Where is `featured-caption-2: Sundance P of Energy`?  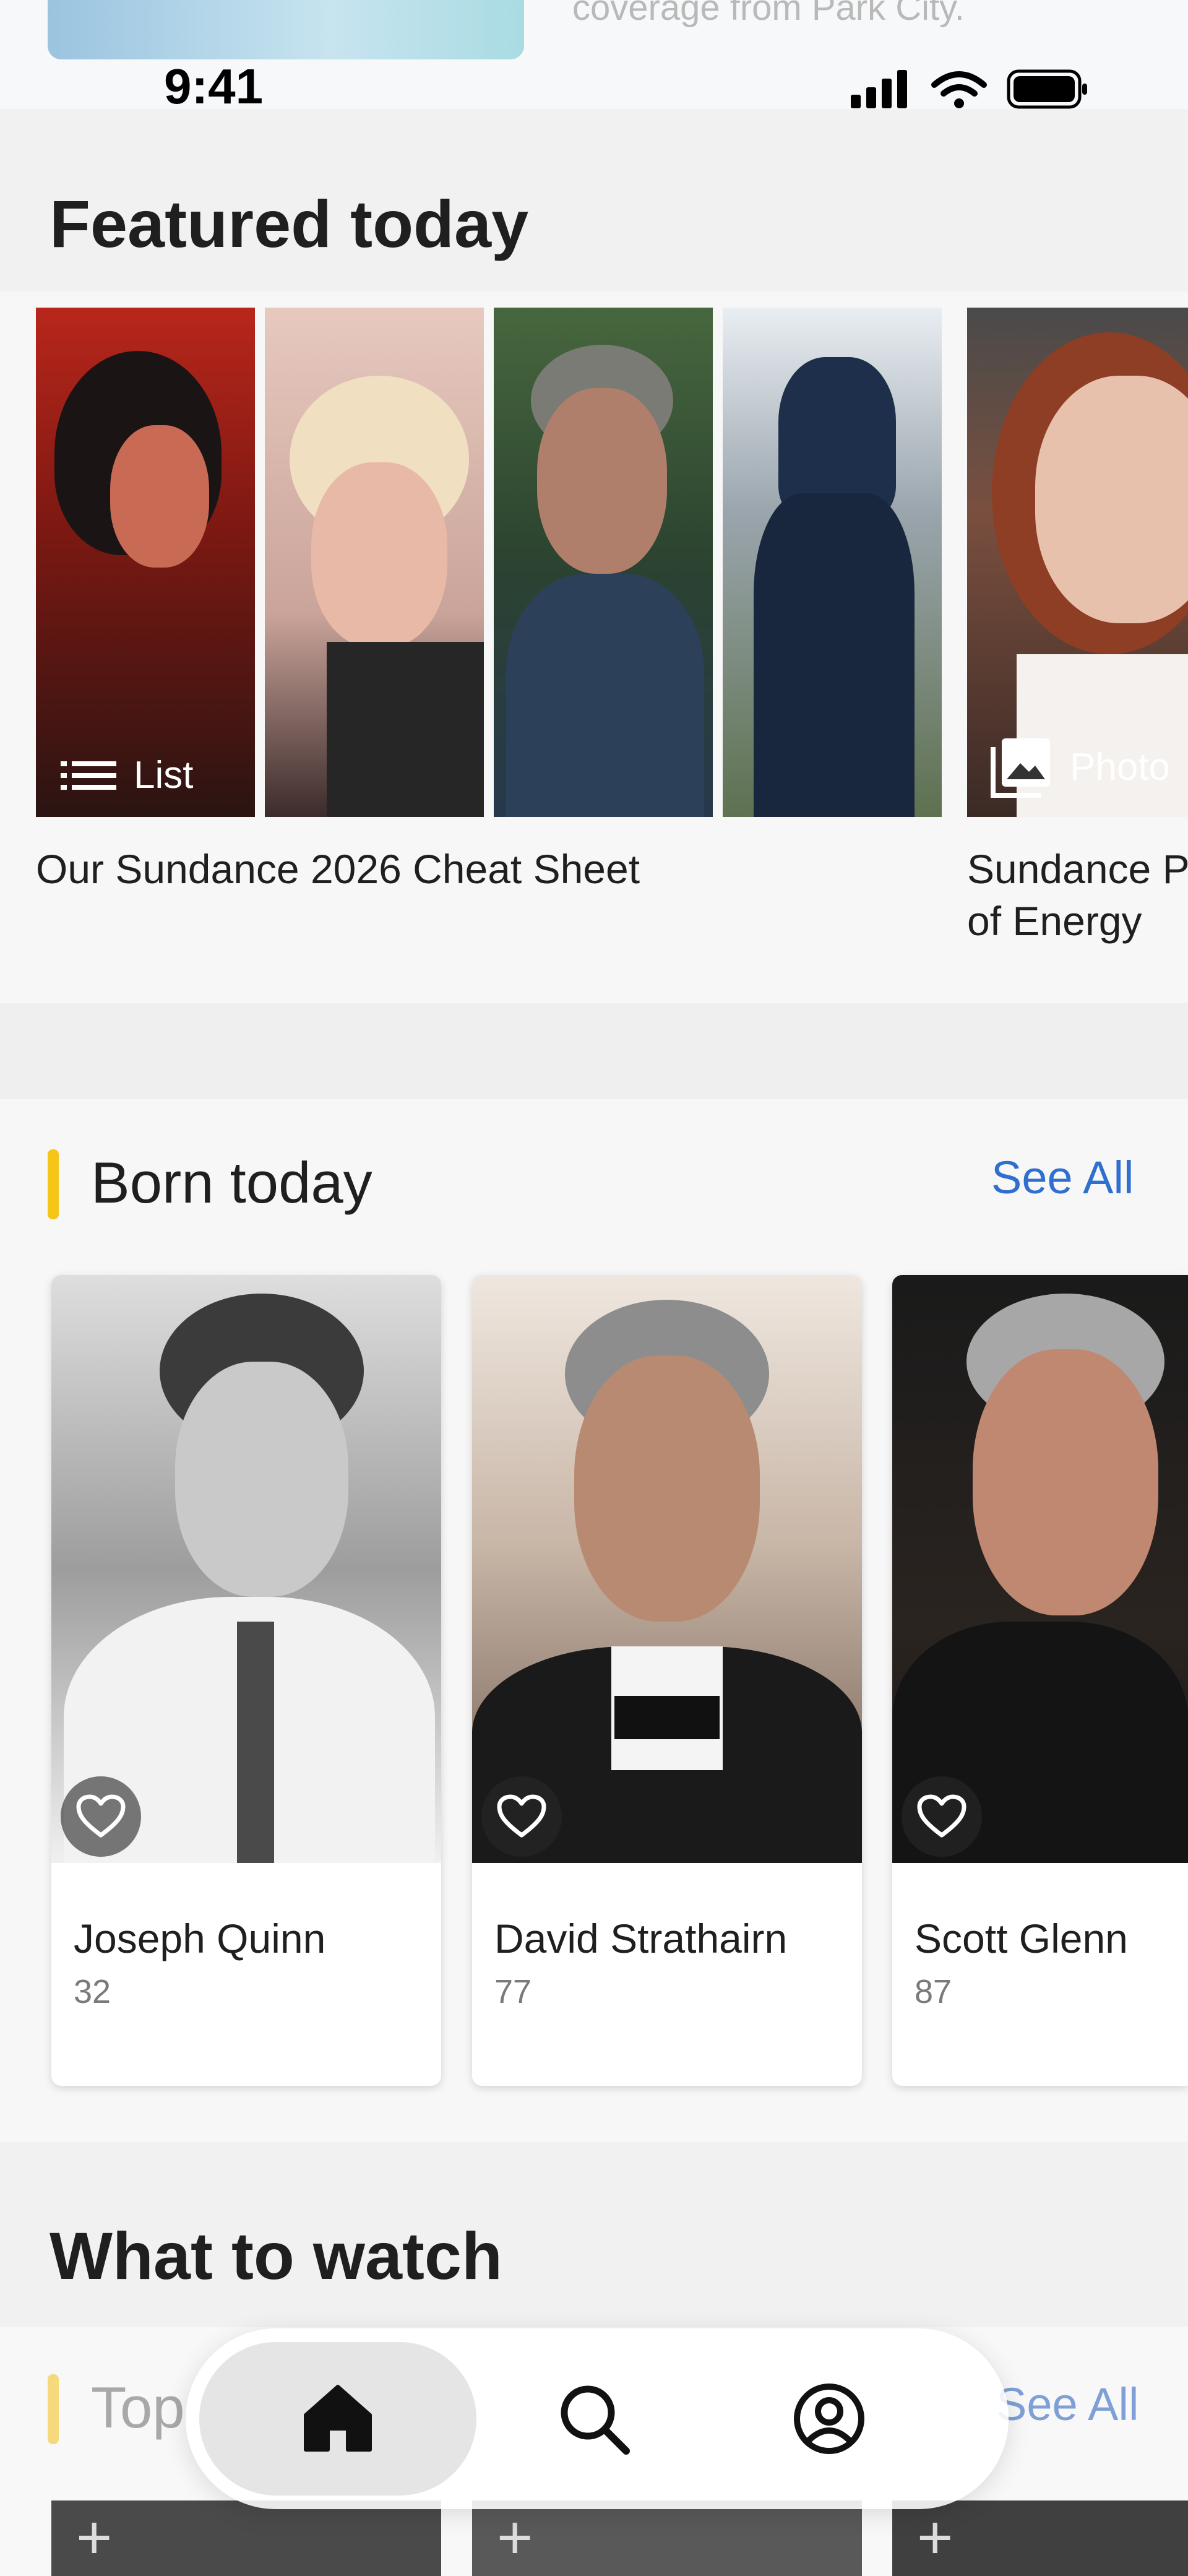
featured-caption-2: Sundance P of Energy is located at coordinates (1077, 895).